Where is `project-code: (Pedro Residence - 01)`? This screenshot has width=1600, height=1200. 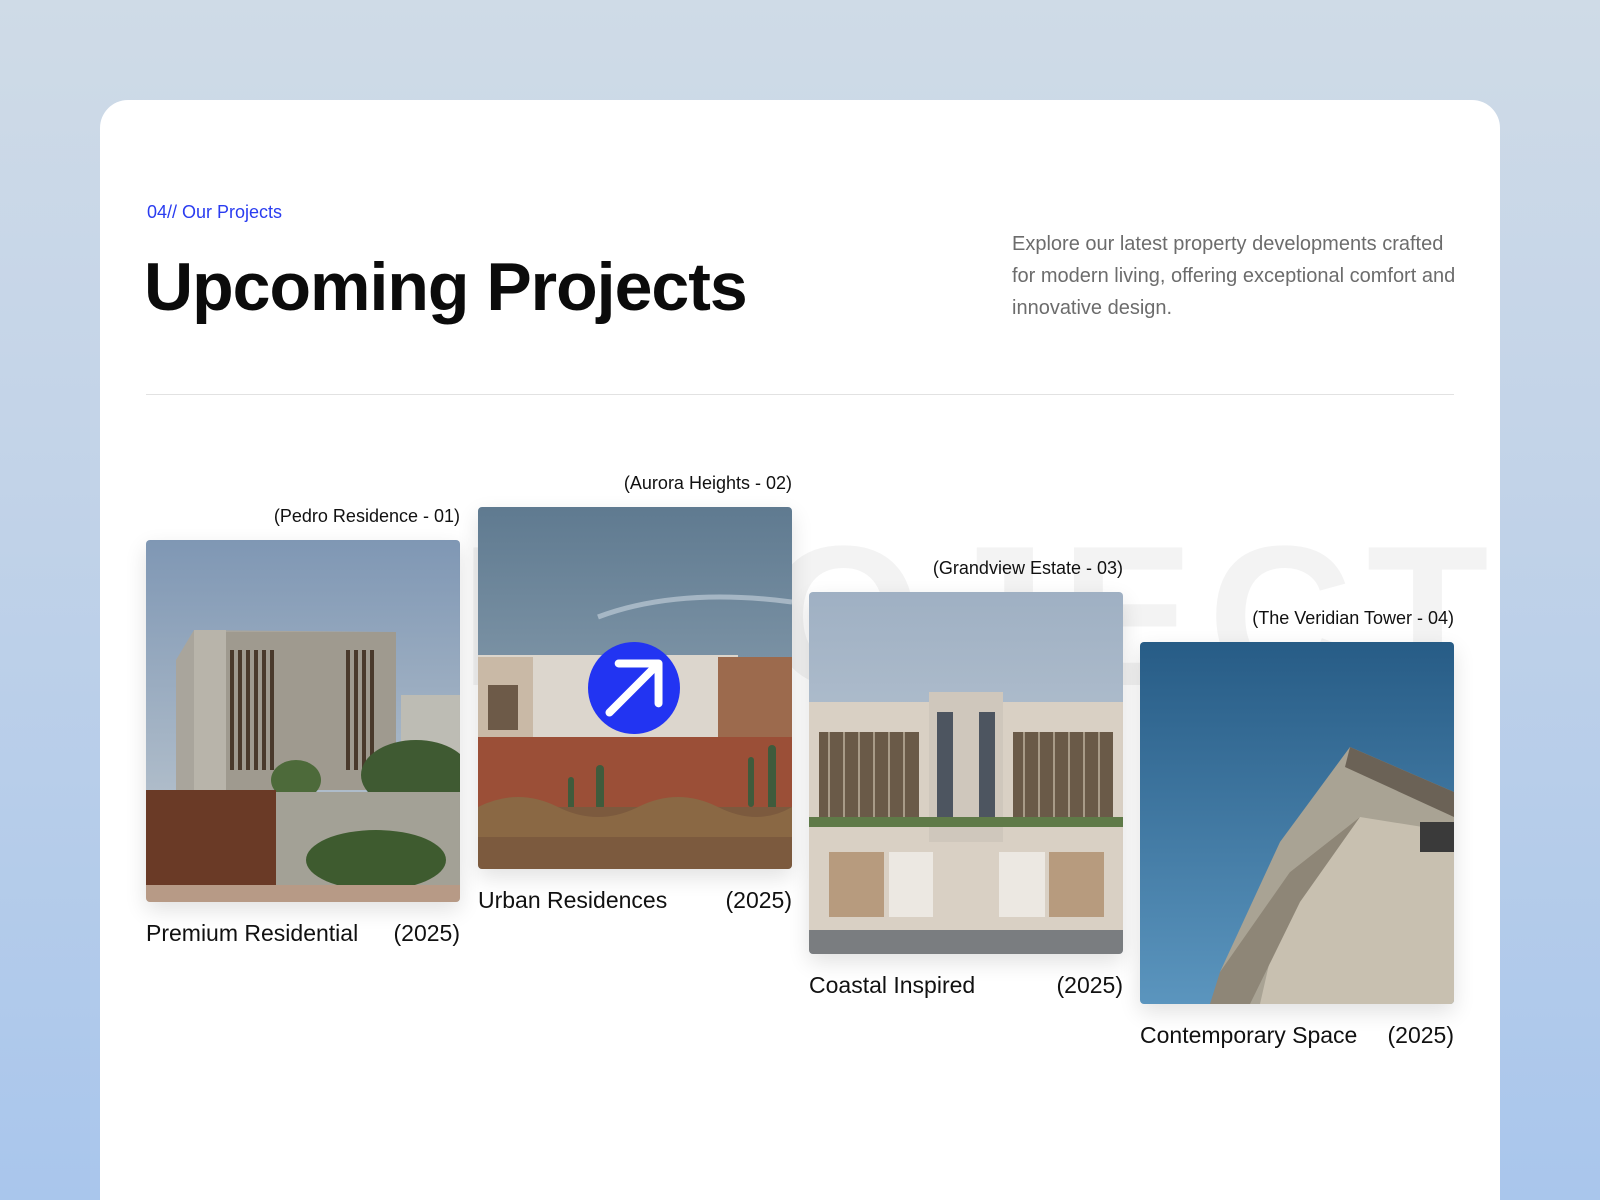 project-code: (Pedro Residence - 01) is located at coordinates (366, 516).